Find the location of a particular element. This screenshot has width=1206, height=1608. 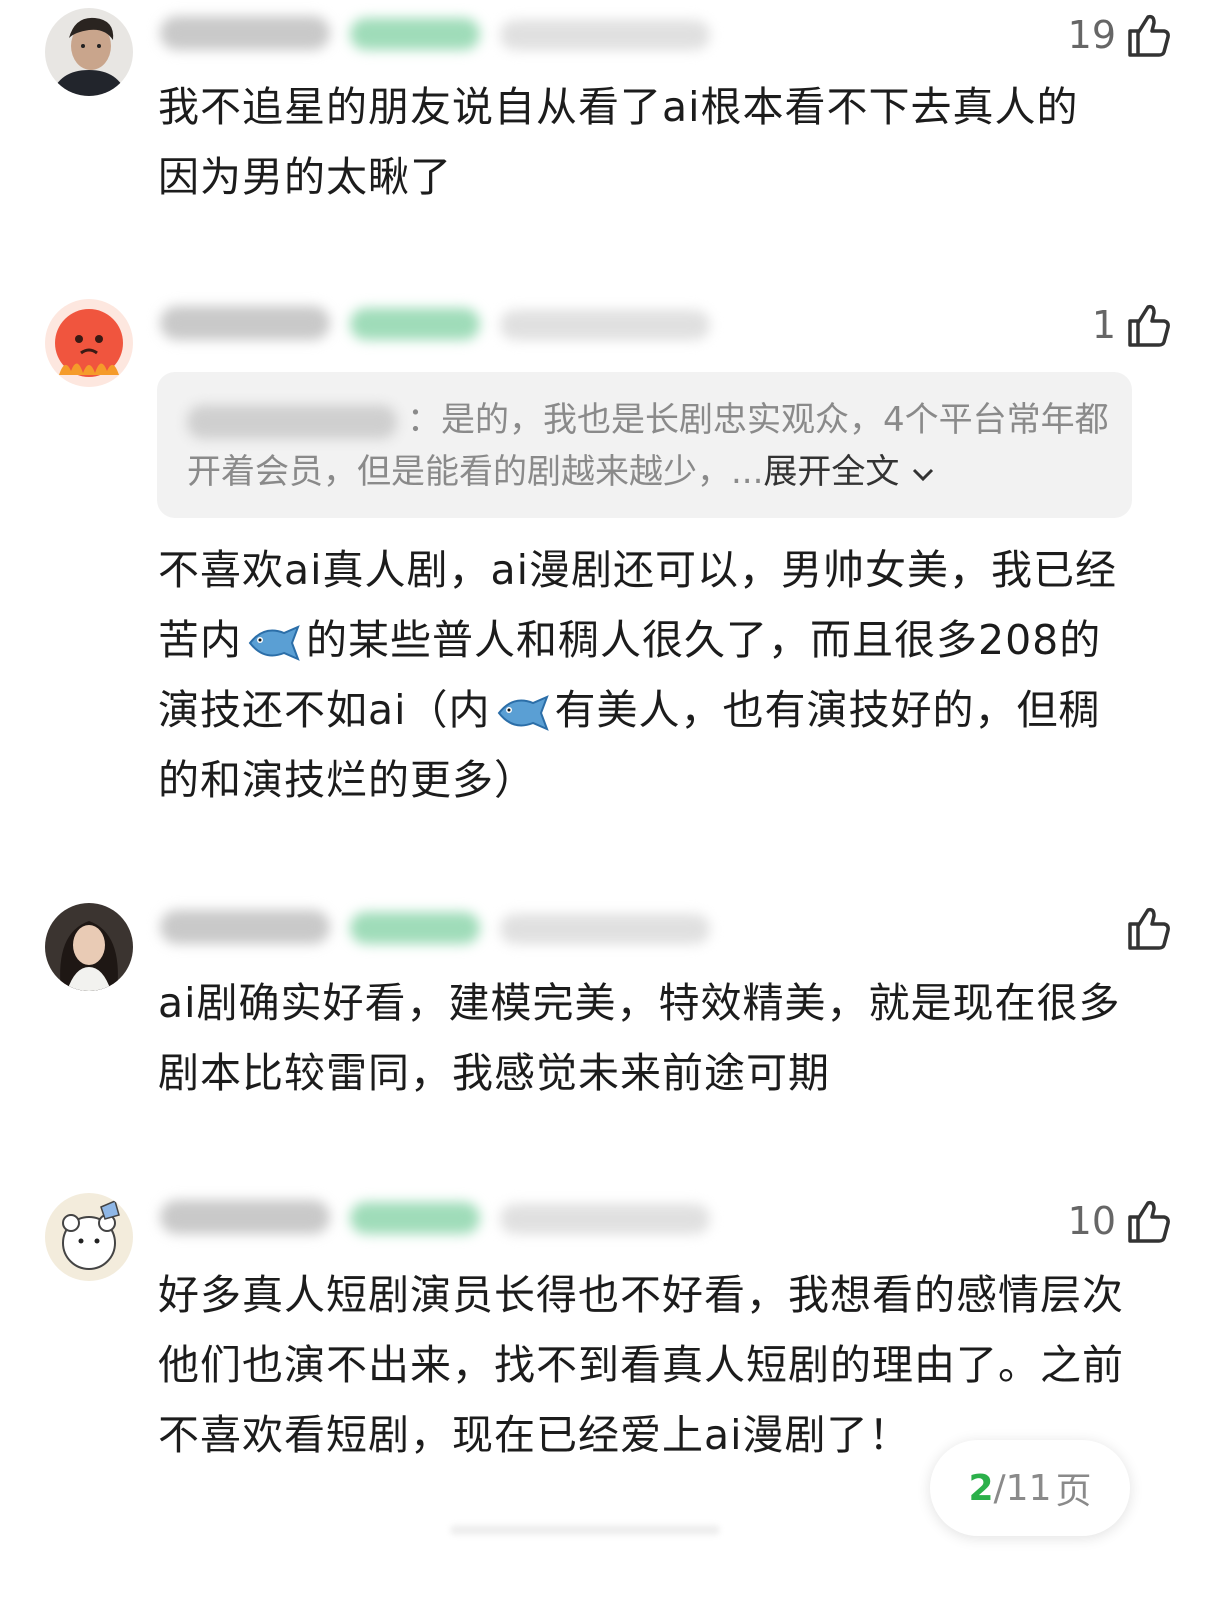

like-button is located at coordinates (1144, 928).